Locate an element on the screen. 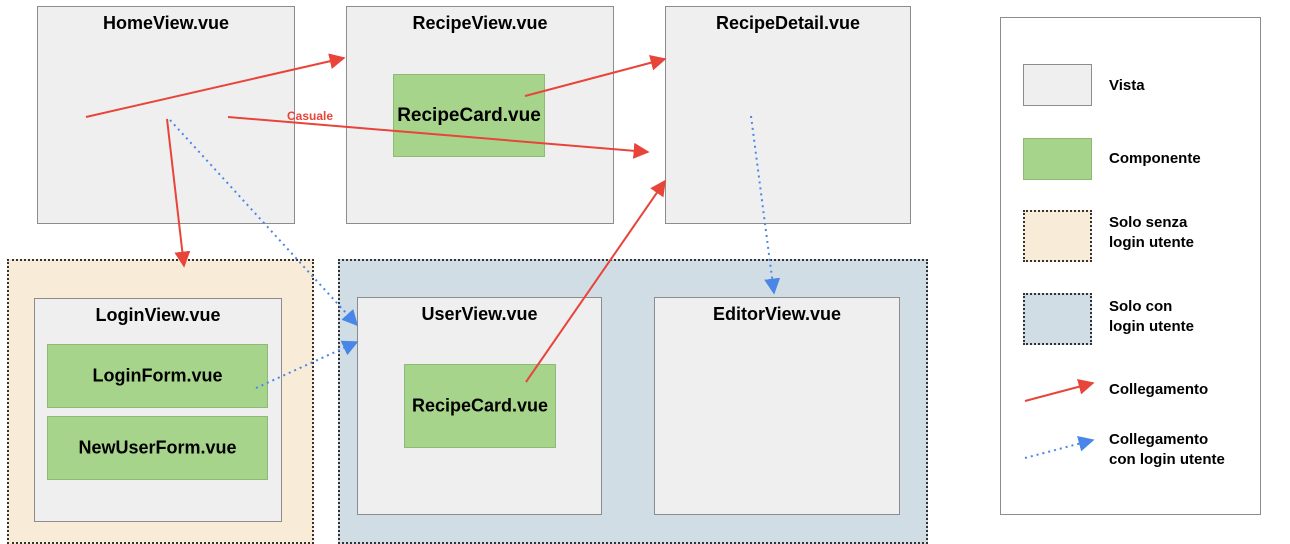 This screenshot has height=544, width=1290. link-recipecard-to-detail is located at coordinates (595, 75).